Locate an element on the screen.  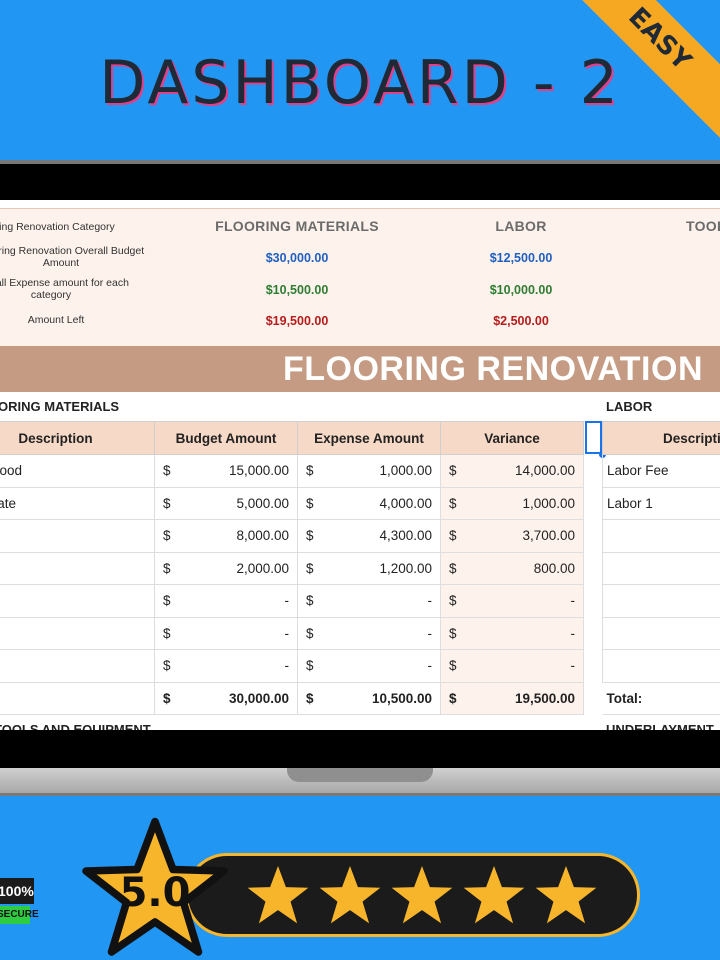
cell-expense: $1,000.00 is located at coordinates (369, 471).